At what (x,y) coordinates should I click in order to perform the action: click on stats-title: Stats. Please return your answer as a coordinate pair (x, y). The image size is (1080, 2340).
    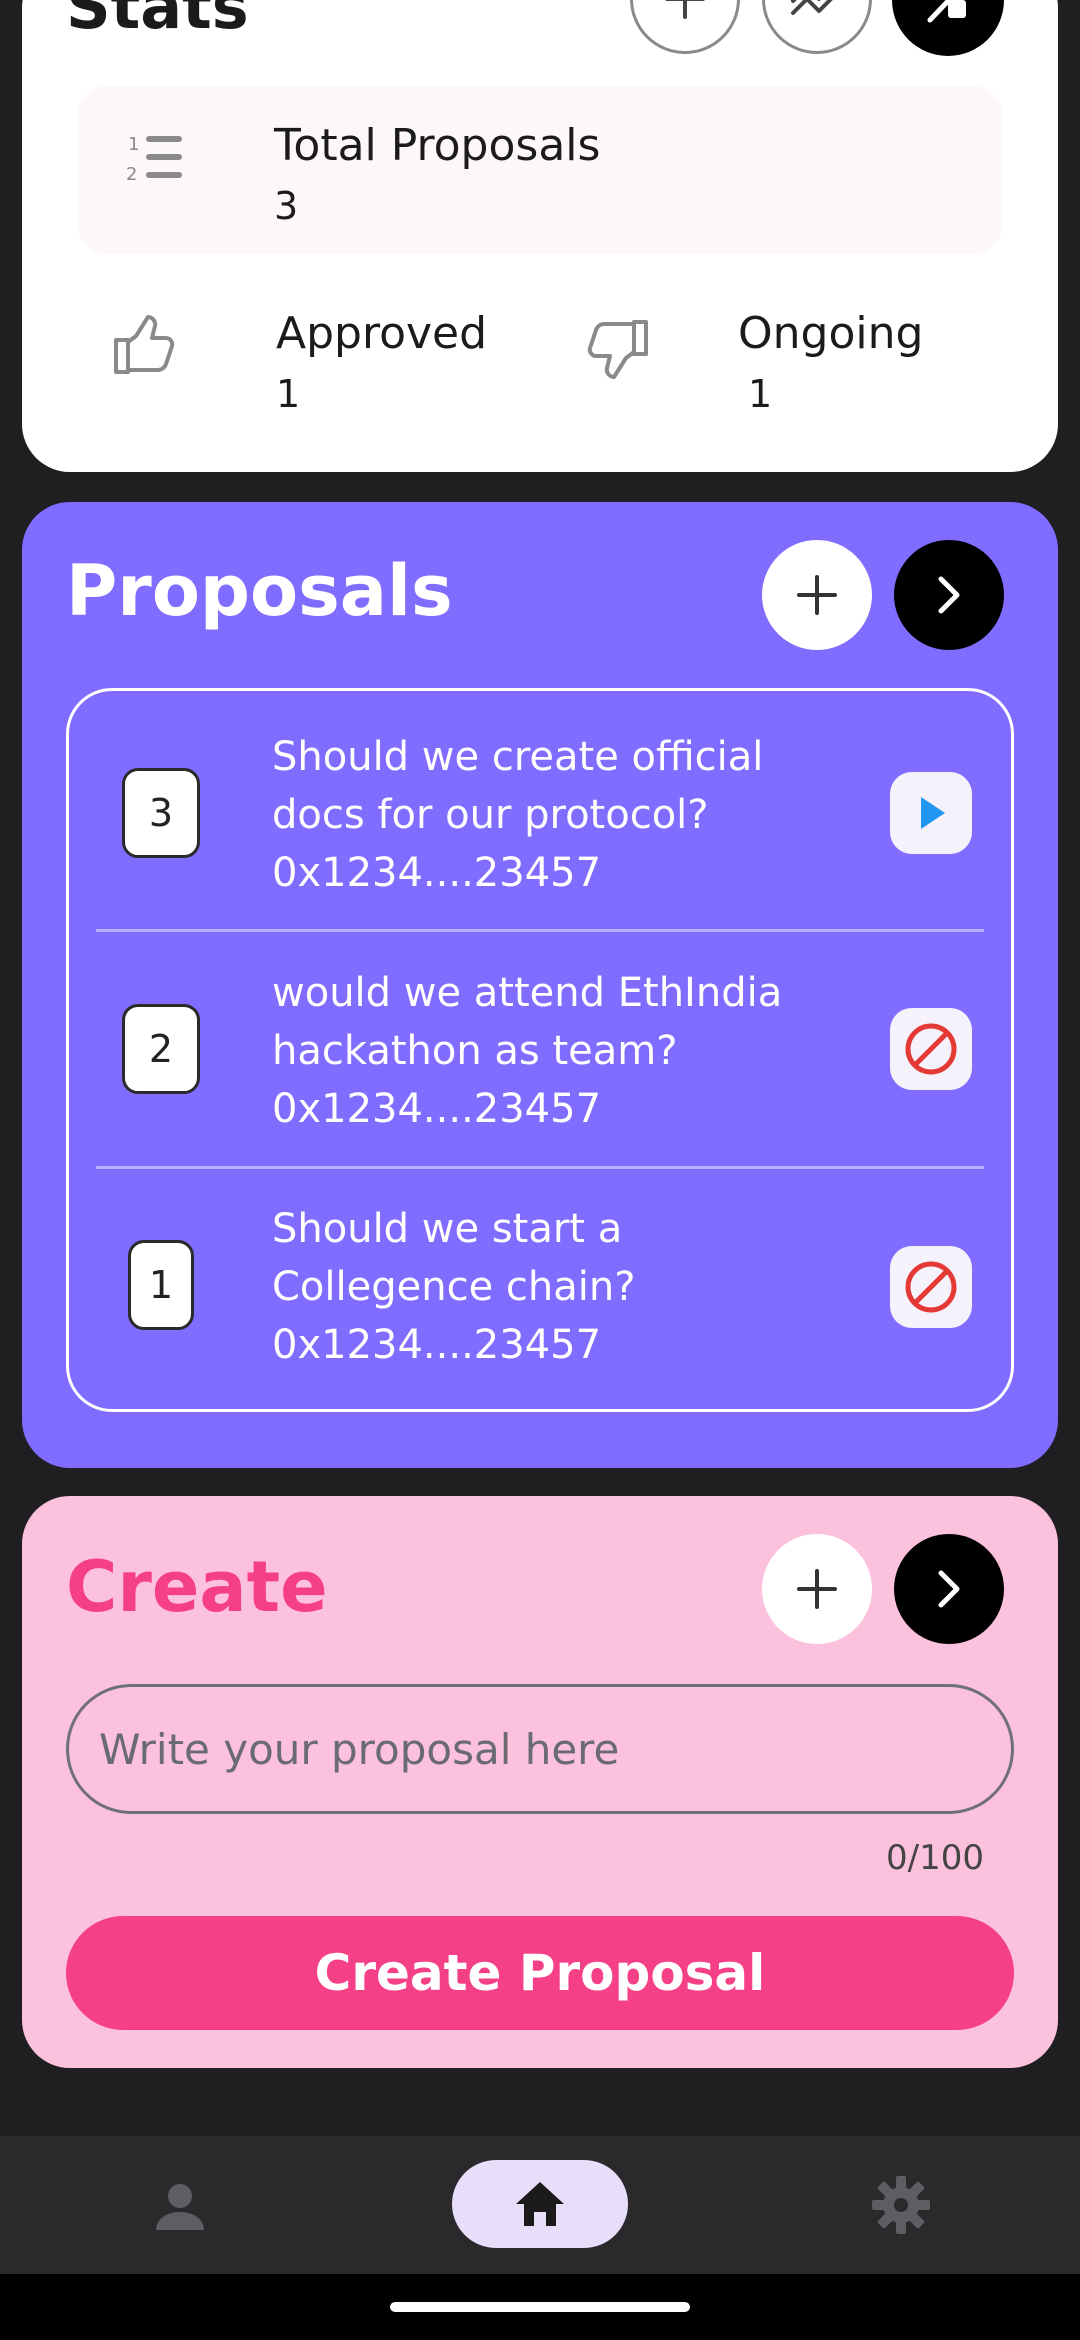
    Looking at the image, I should click on (157, 21).